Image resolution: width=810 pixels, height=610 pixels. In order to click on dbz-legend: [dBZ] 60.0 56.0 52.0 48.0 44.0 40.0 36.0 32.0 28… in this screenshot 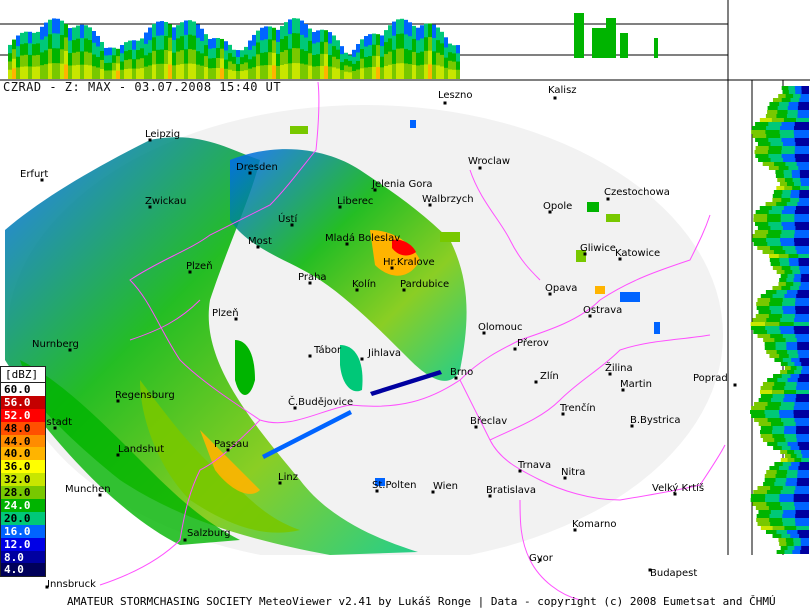, I will do `click(23, 472)`.